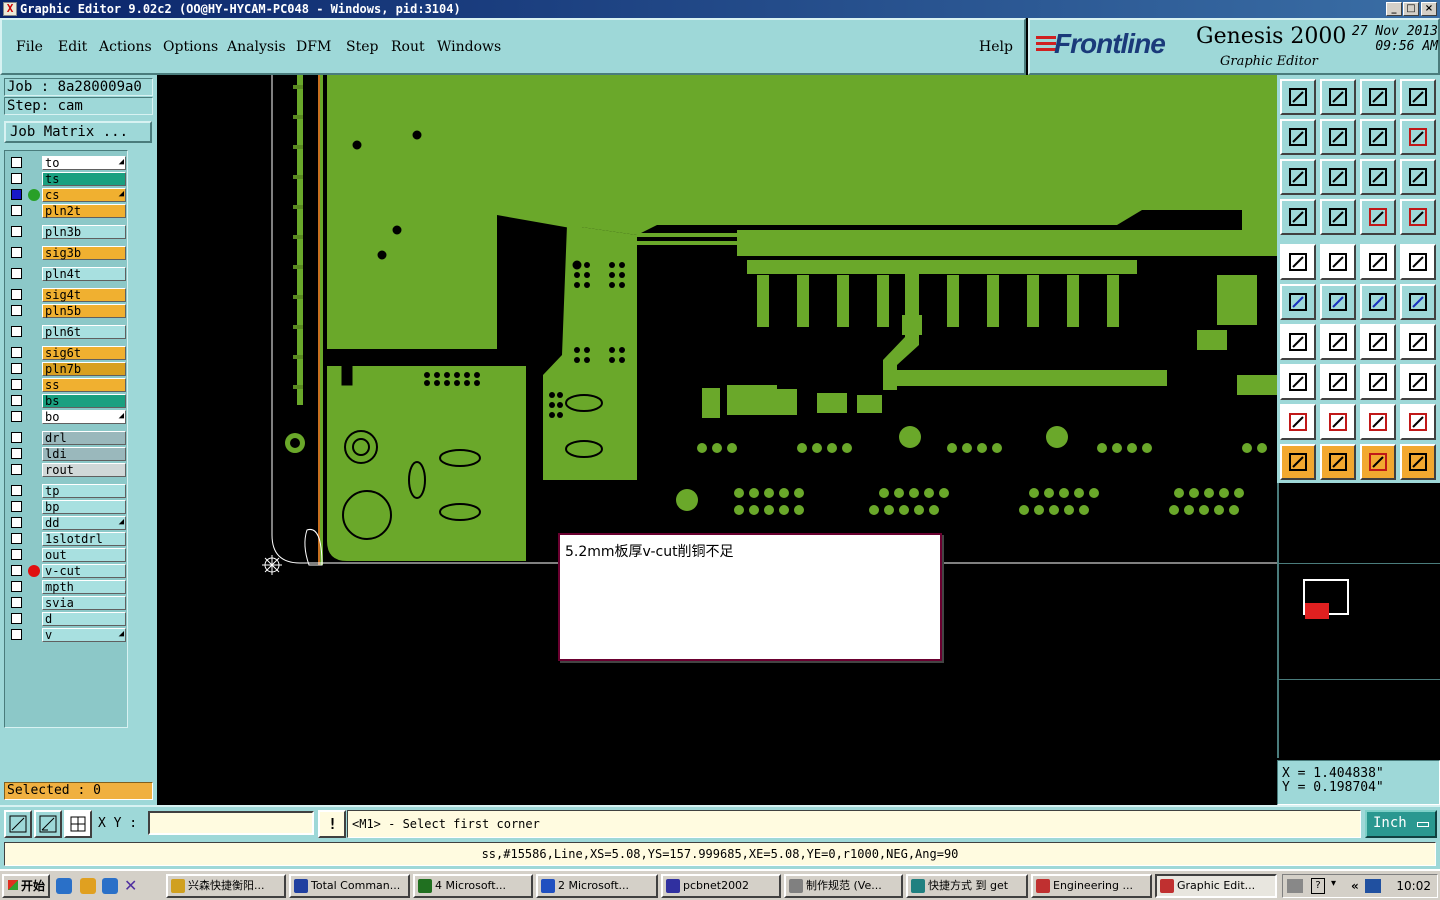  Describe the element at coordinates (1411, 9) in the screenshot. I see `maximize-button: □` at that location.